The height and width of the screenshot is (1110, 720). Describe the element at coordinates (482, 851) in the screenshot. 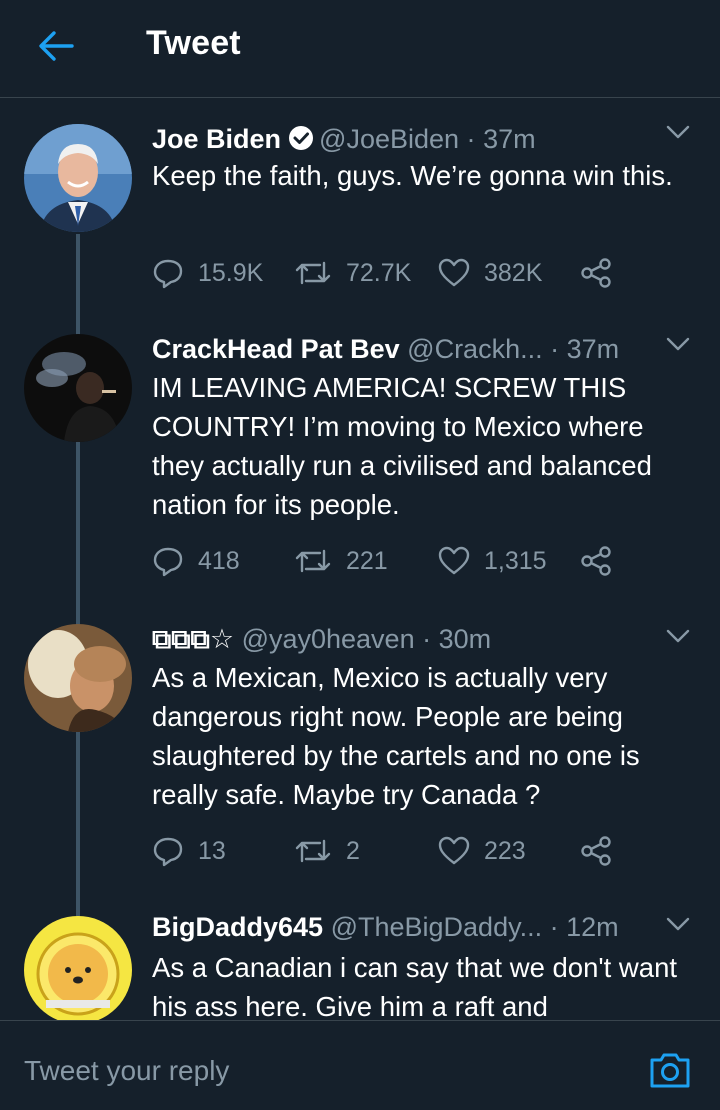

I see `like-button: 223` at that location.